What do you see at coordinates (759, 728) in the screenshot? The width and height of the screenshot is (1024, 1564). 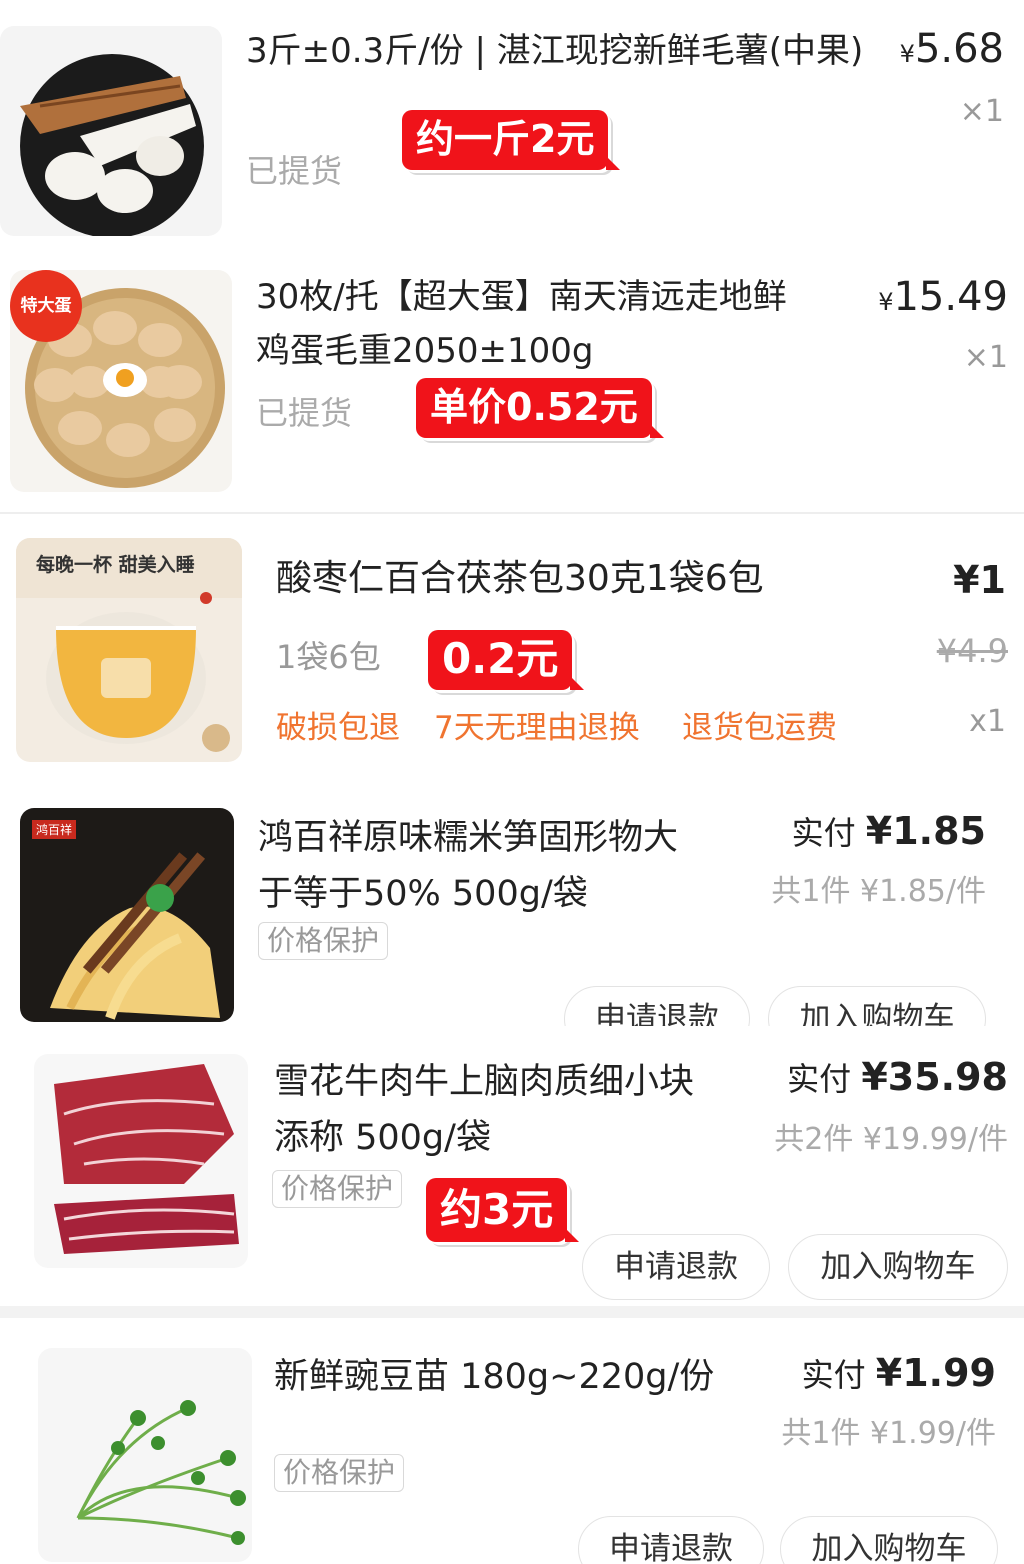 I see `service-return-shipping: 退货包运费` at bounding box center [759, 728].